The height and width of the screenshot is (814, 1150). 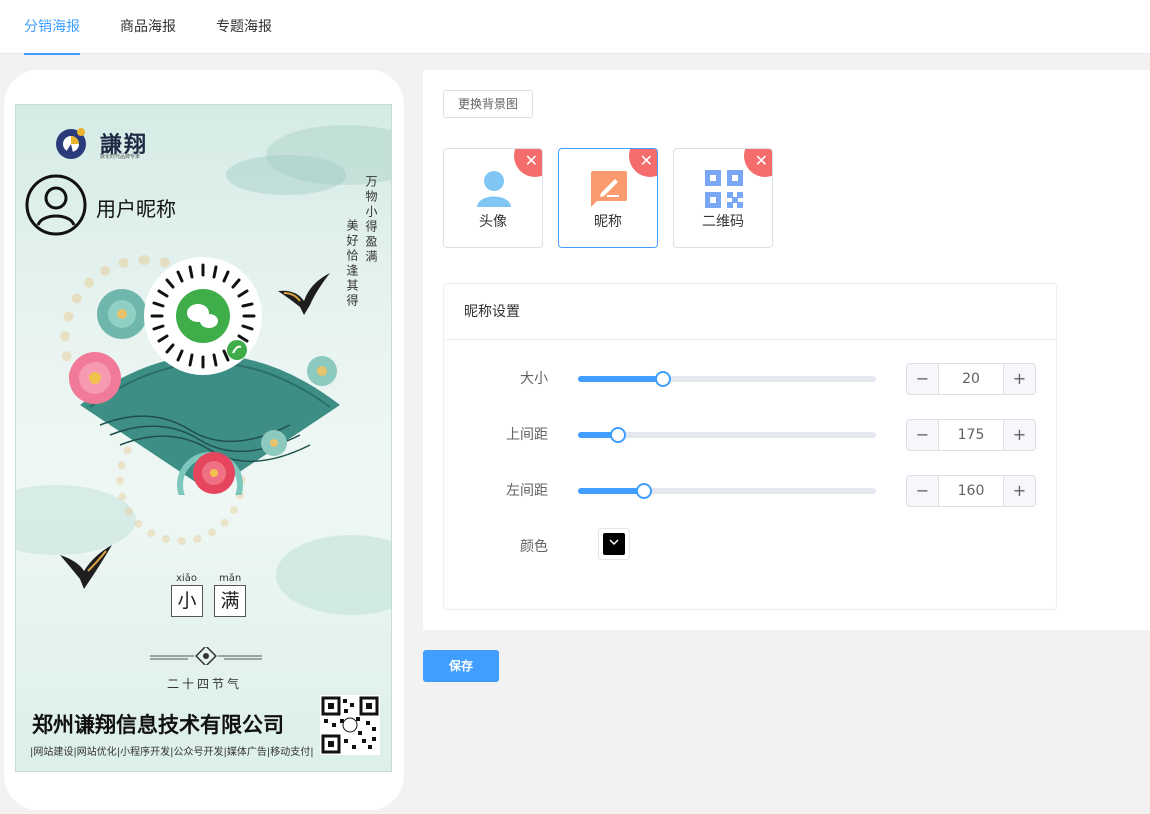 I want to click on size-label: 大小, so click(x=534, y=379).